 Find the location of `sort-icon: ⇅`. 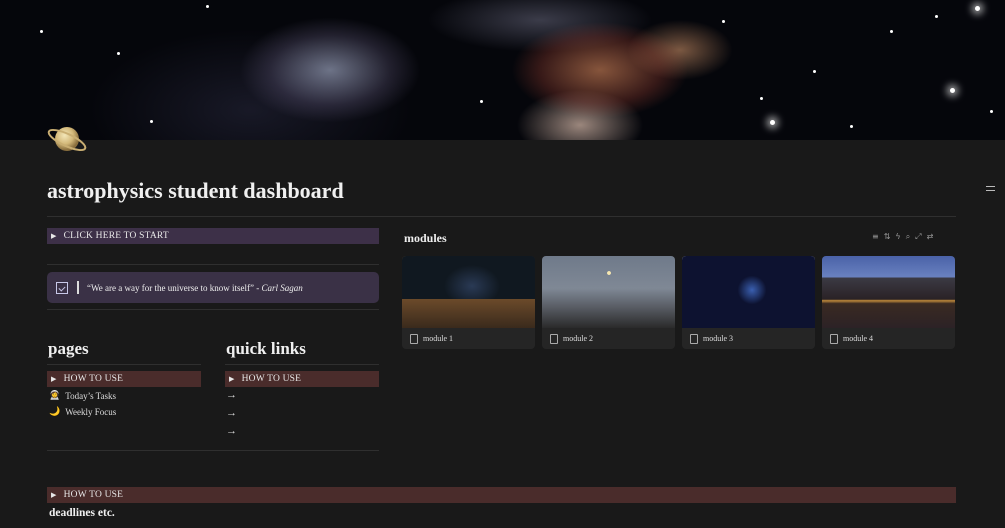

sort-icon: ⇅ is located at coordinates (887, 237).